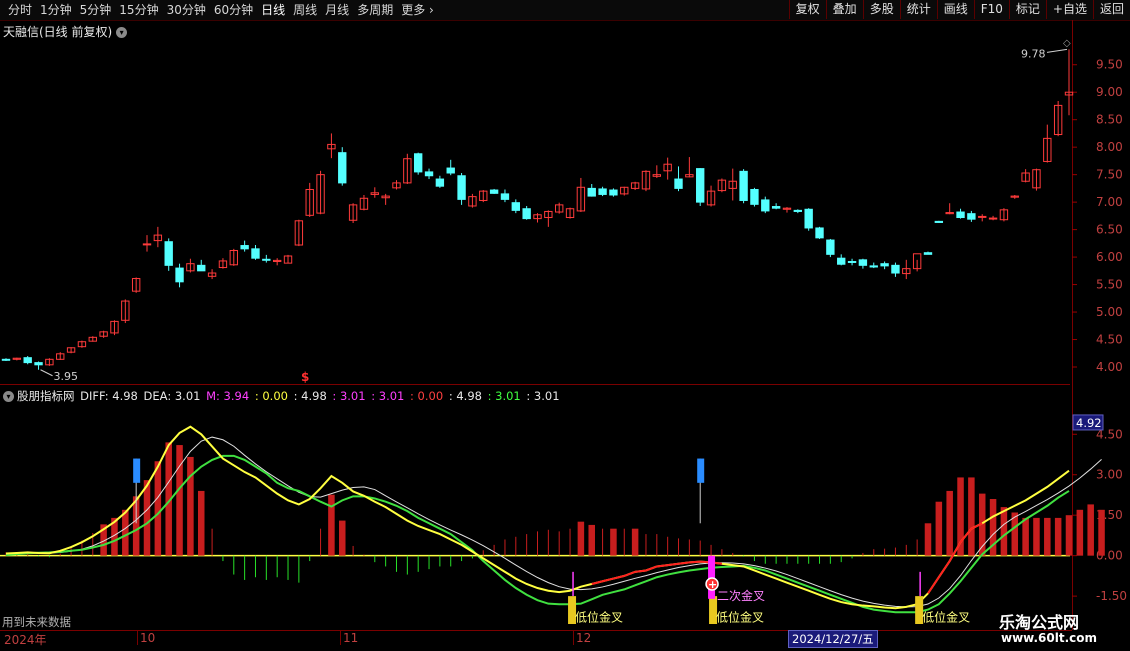 This screenshot has height=651, width=1130. What do you see at coordinates (1049, 638) in the screenshot?
I see `watermark-url: www.60lt.com` at bounding box center [1049, 638].